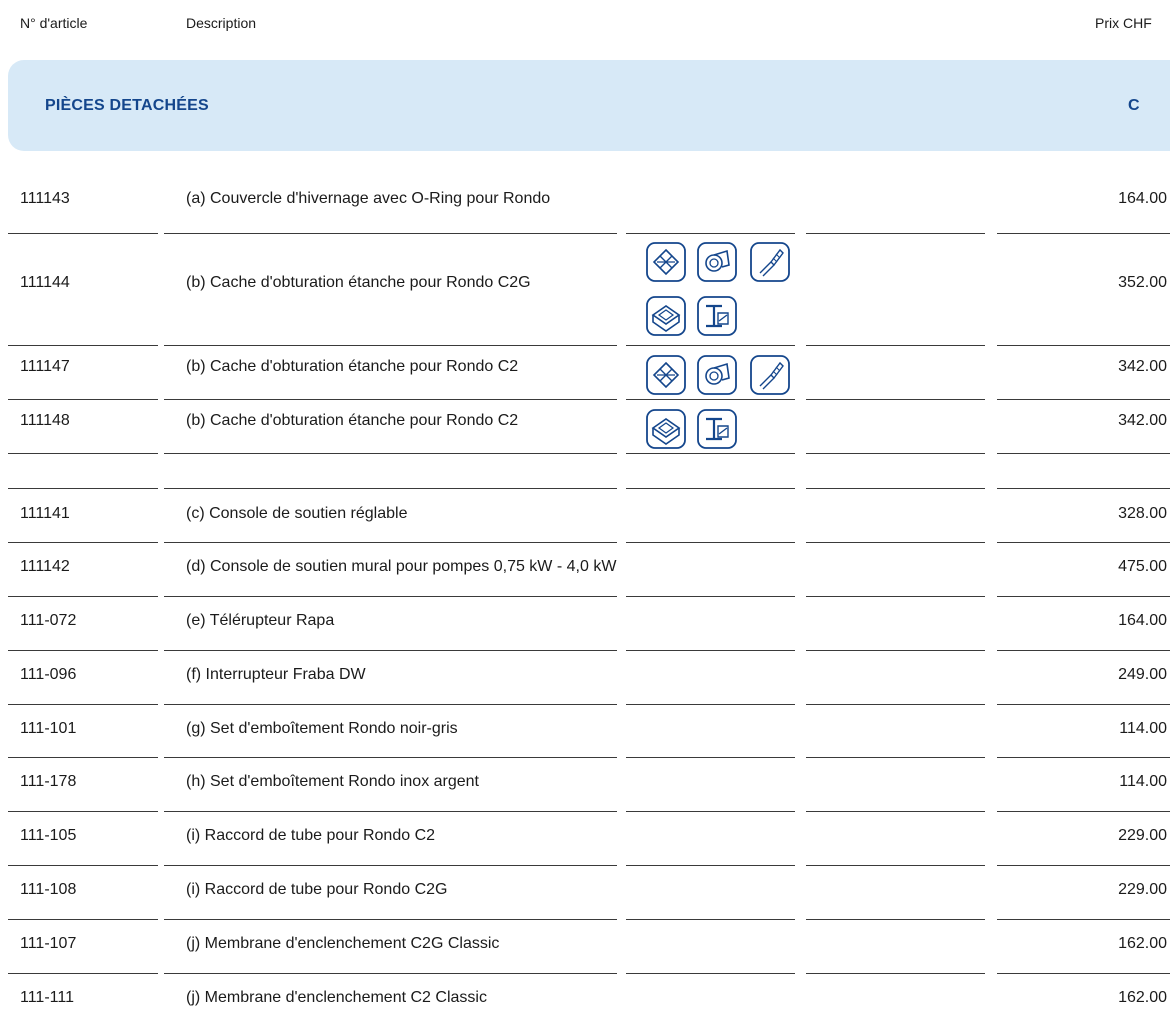  I want to click on table-row-description: (j) Membrane d'enclenchement C2G Classic, so click(343, 943).